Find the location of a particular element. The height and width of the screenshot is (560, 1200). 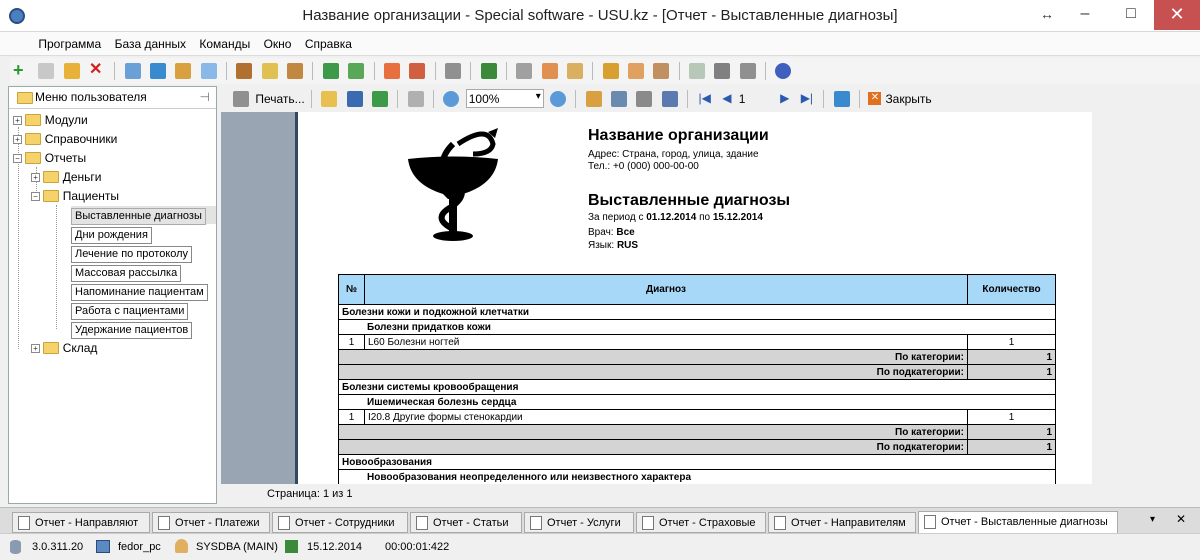

tab-referrers: Отчет - Направителям is located at coordinates (842, 522).